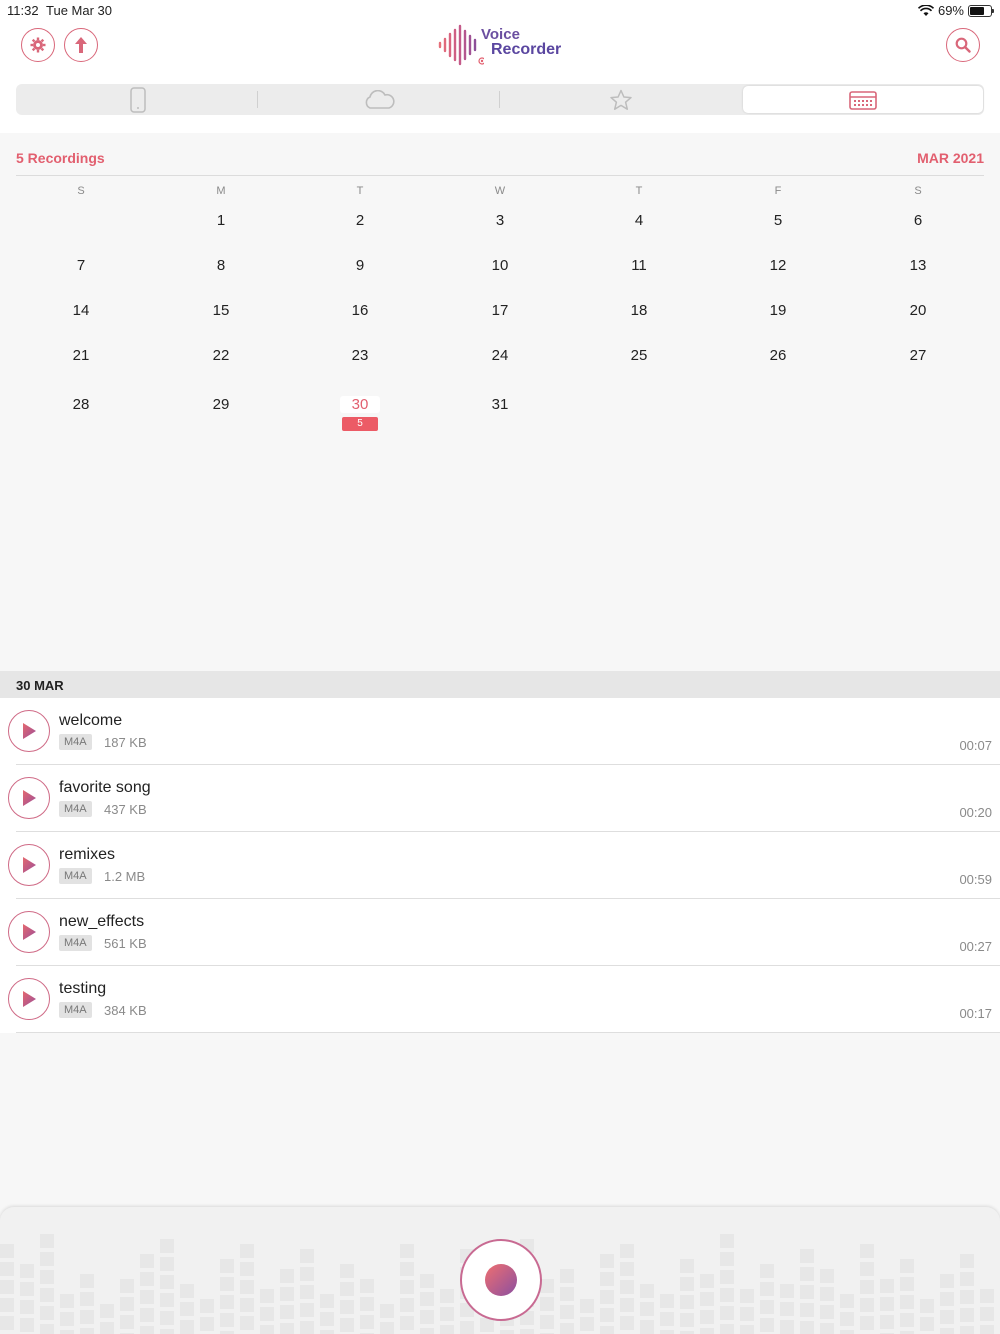 Image resolution: width=1000 pixels, height=1334 pixels. What do you see at coordinates (102, 921) in the screenshot?
I see `recording-name: new_effects` at bounding box center [102, 921].